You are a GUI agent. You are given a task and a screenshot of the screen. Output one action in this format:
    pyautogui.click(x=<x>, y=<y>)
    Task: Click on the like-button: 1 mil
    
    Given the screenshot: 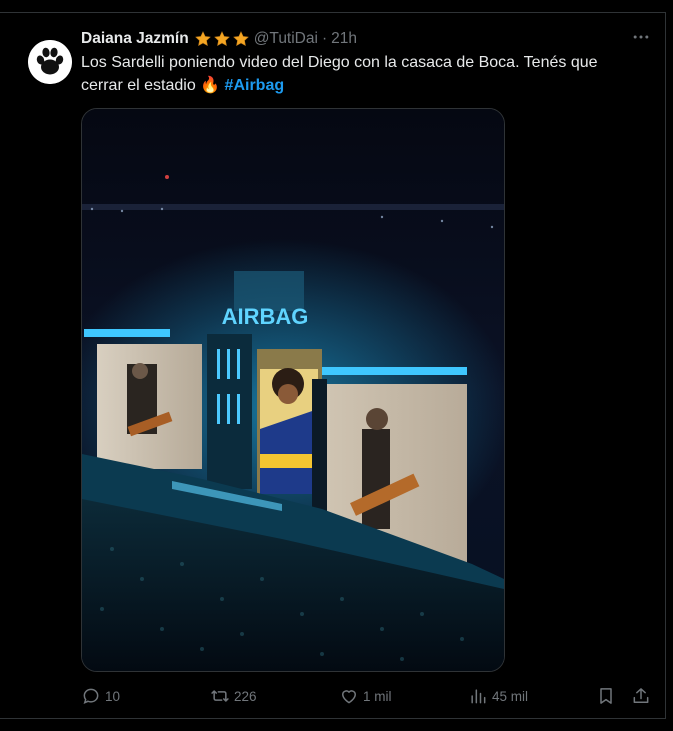 What is the action you would take?
    pyautogui.click(x=365, y=696)
    